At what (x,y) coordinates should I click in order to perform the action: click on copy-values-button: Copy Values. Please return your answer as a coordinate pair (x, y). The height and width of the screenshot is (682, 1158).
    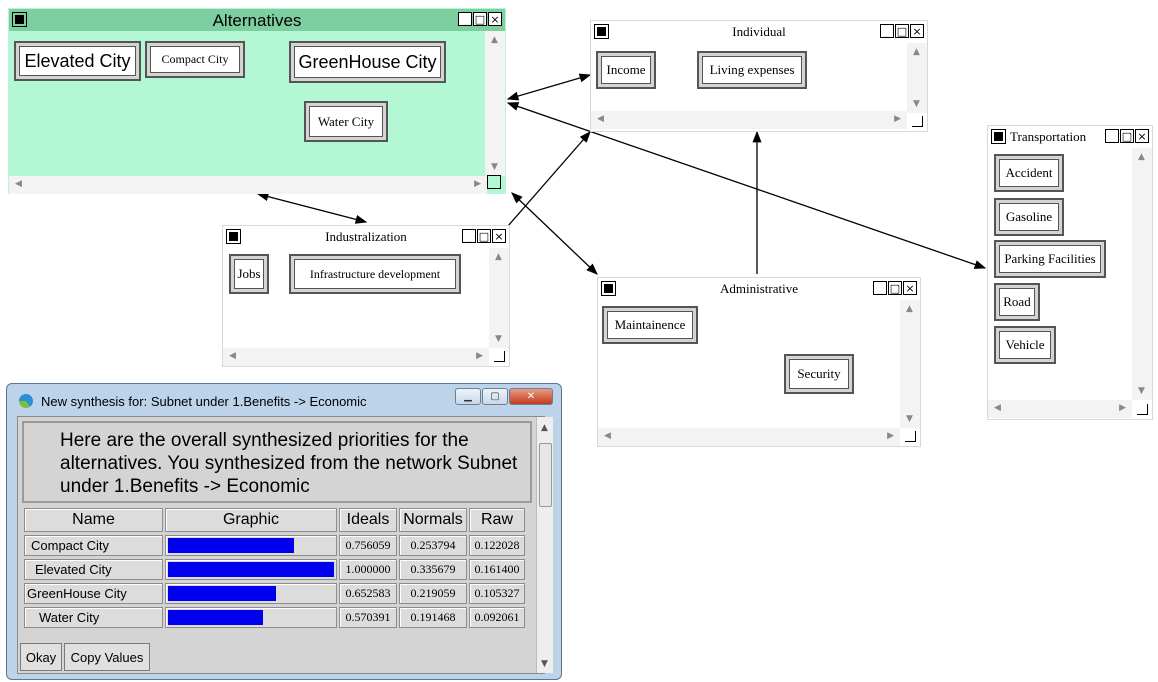
    Looking at the image, I should click on (107, 657).